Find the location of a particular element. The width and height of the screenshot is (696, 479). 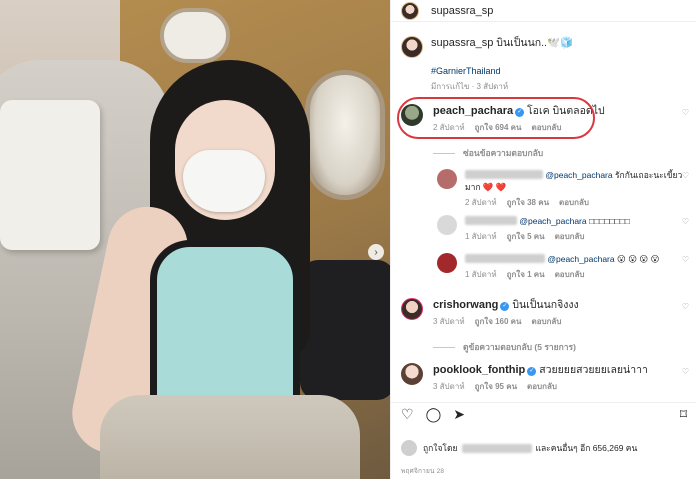

seat-headrest-cover is located at coordinates (50, 175).